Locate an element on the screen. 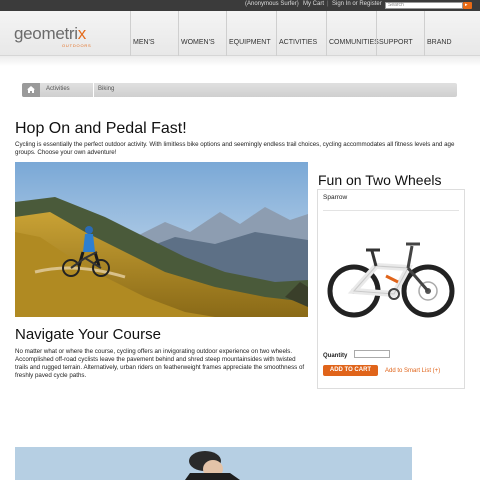  add-to-cart-button: ADD TO CART is located at coordinates (350, 370).